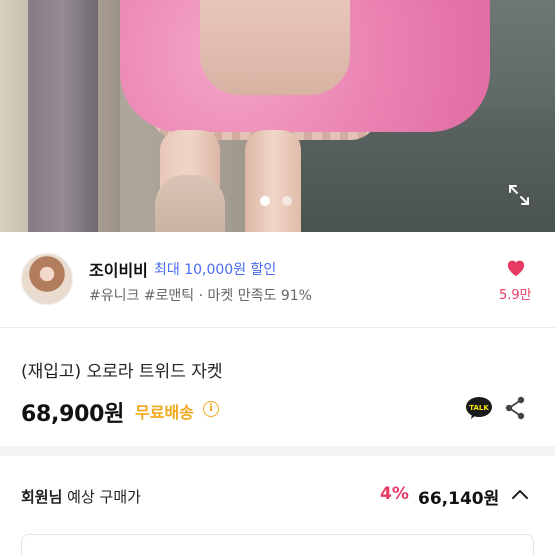  Describe the element at coordinates (394, 494) in the screenshot. I see `discount-rate: 4%` at that location.